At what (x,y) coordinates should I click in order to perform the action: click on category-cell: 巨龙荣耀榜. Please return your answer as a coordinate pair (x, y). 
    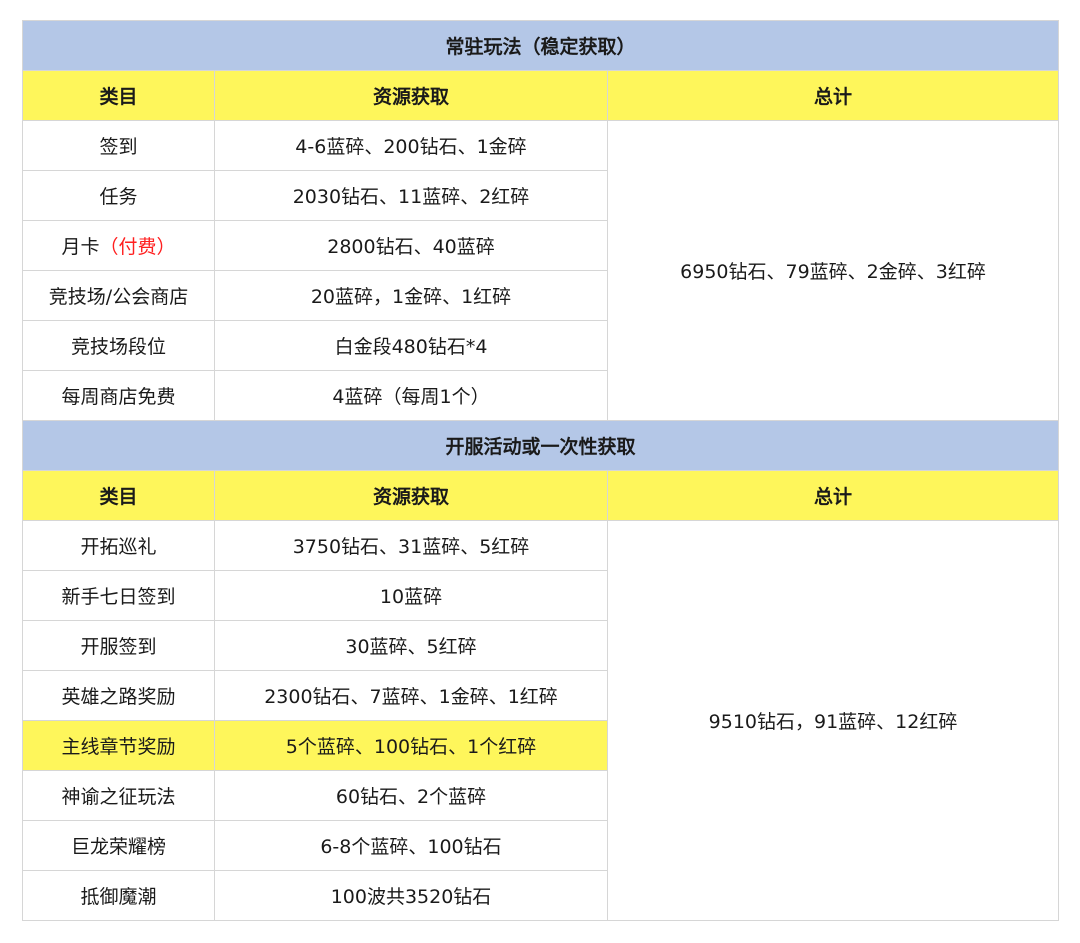
    Looking at the image, I should click on (118, 845).